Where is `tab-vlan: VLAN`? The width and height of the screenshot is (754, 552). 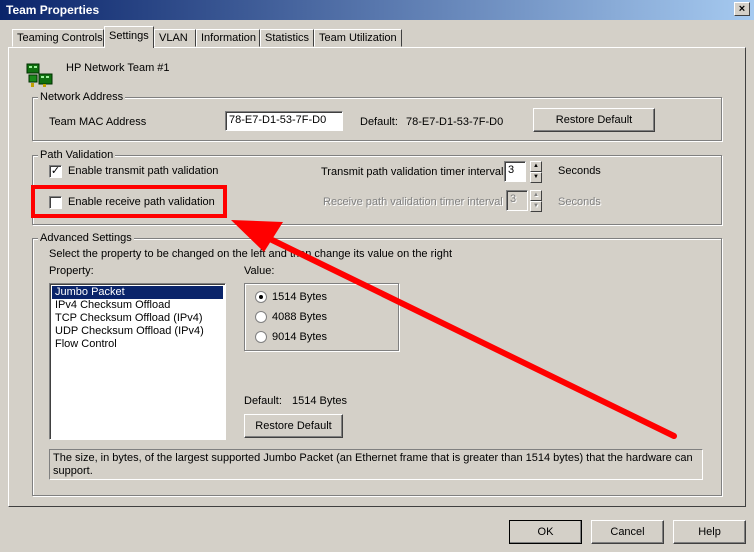
tab-vlan: VLAN is located at coordinates (175, 38).